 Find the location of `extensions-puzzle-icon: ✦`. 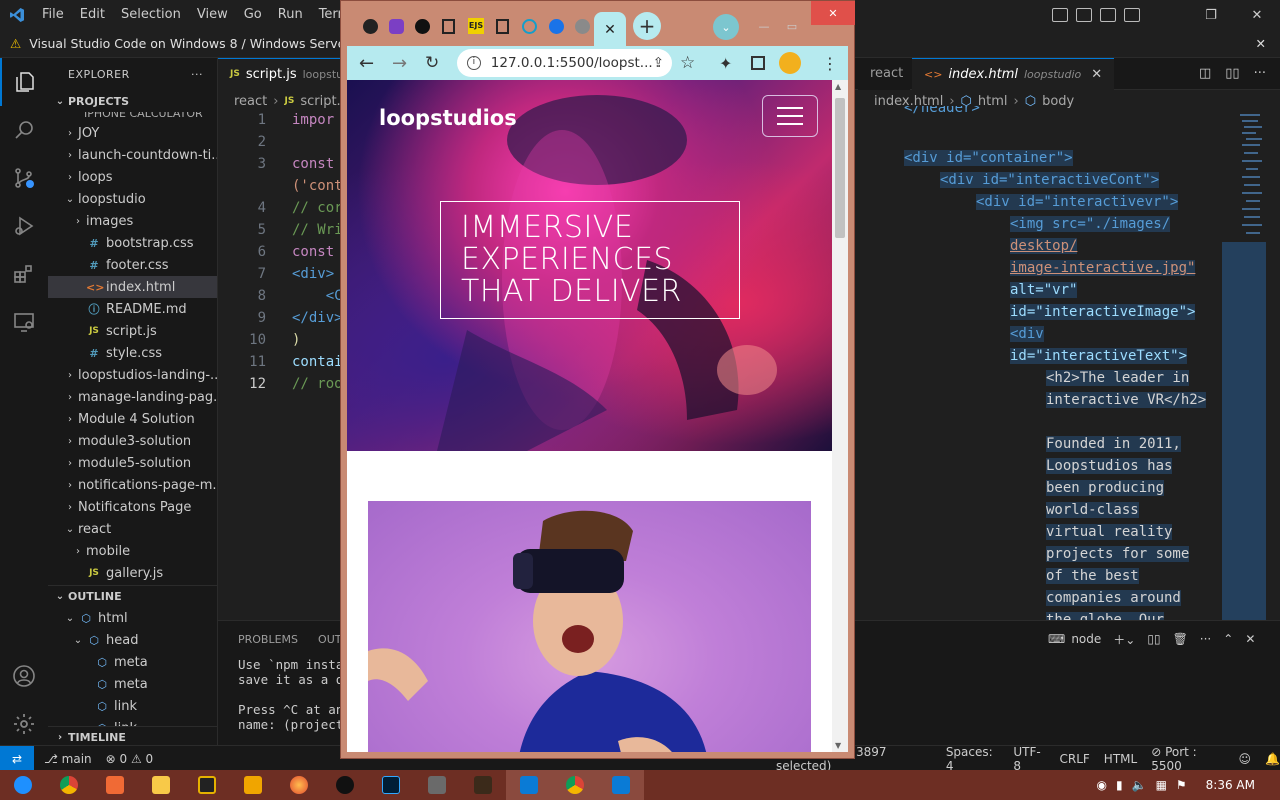

extensions-puzzle-icon: ✦ is located at coordinates (725, 63).